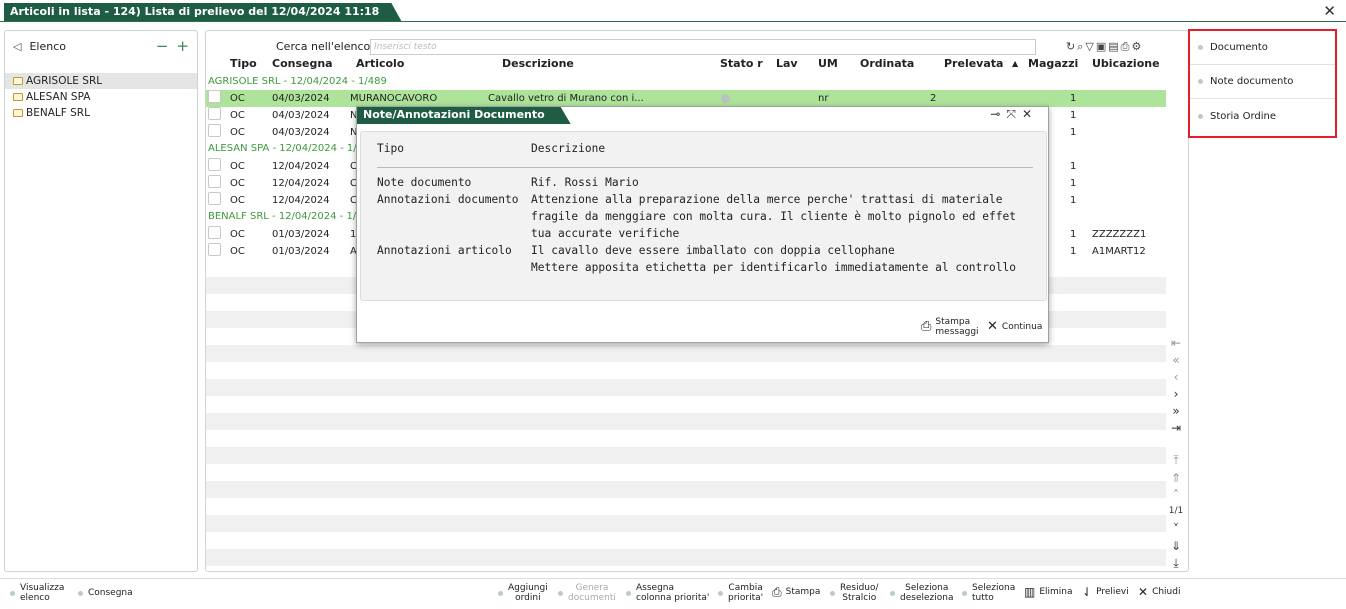 Image resolution: width=1346 pixels, height=609 pixels. I want to click on search-input: Inserisci testo, so click(703, 47).